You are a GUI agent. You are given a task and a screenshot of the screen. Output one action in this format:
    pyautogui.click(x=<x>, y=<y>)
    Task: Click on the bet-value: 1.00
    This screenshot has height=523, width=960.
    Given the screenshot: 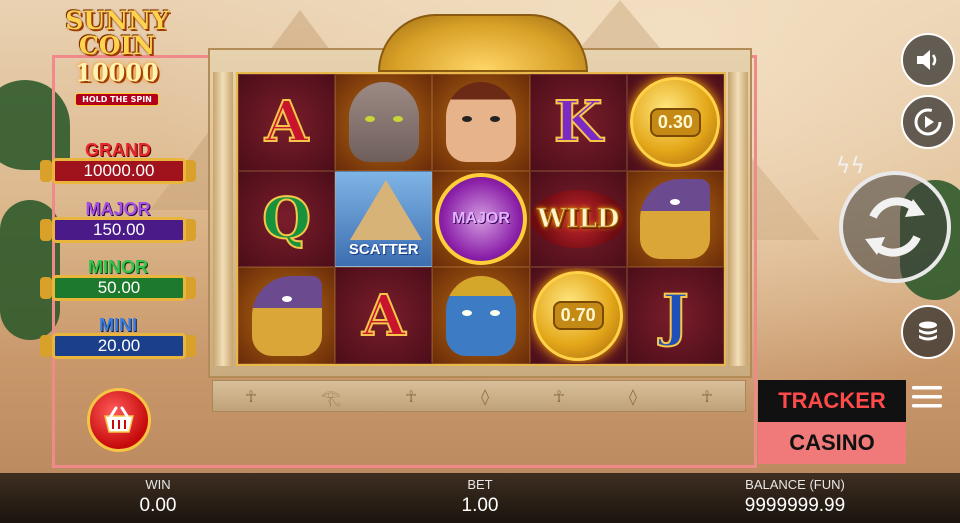 What is the action you would take?
    pyautogui.click(x=480, y=505)
    